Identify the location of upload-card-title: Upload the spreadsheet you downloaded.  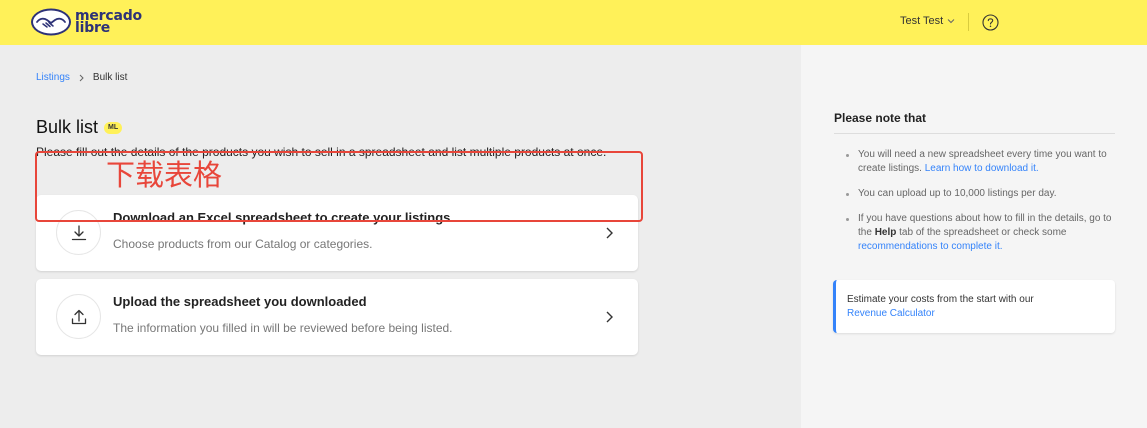
(240, 301).